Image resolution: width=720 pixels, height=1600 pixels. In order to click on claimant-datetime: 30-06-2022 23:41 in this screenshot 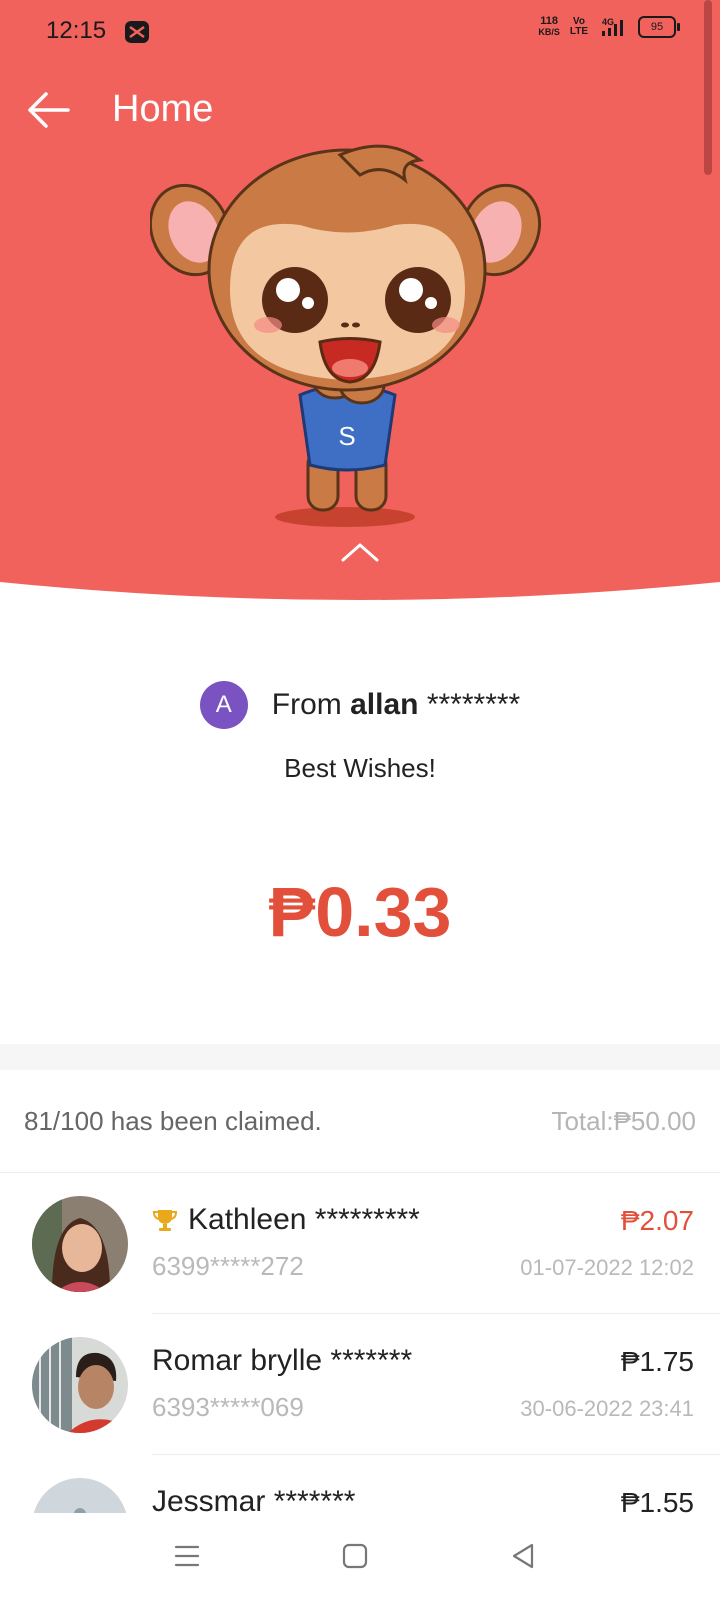, I will do `click(607, 1408)`.